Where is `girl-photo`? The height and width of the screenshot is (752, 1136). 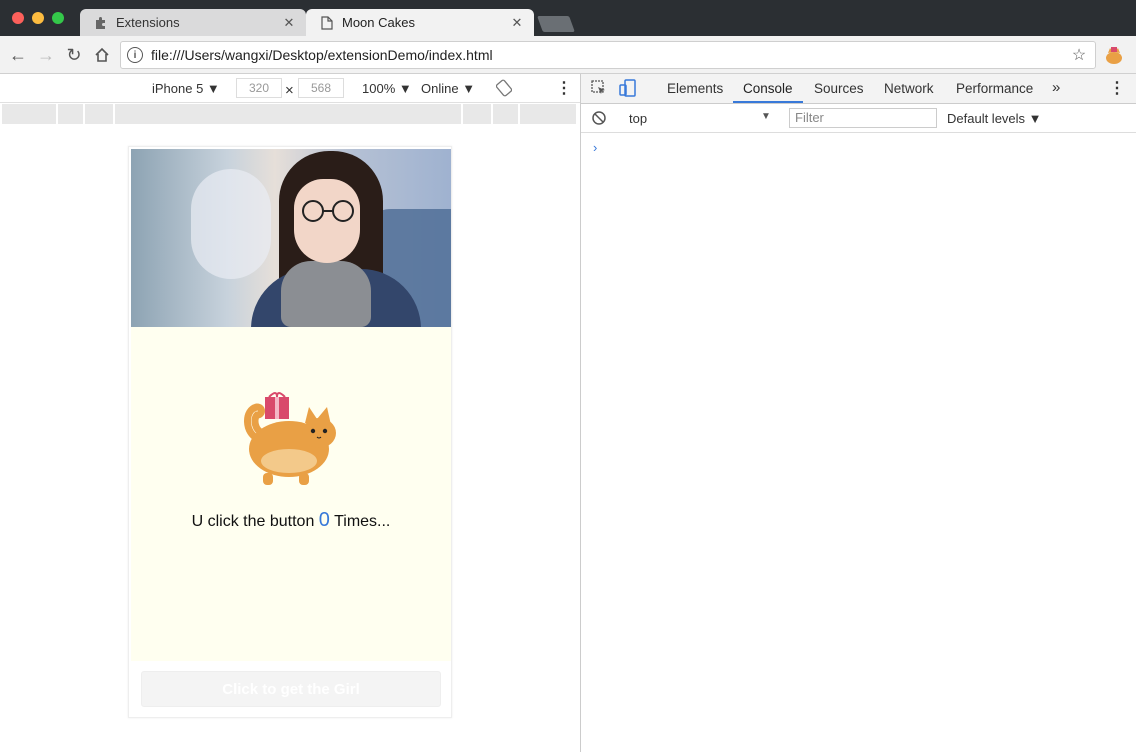 girl-photo is located at coordinates (291, 238).